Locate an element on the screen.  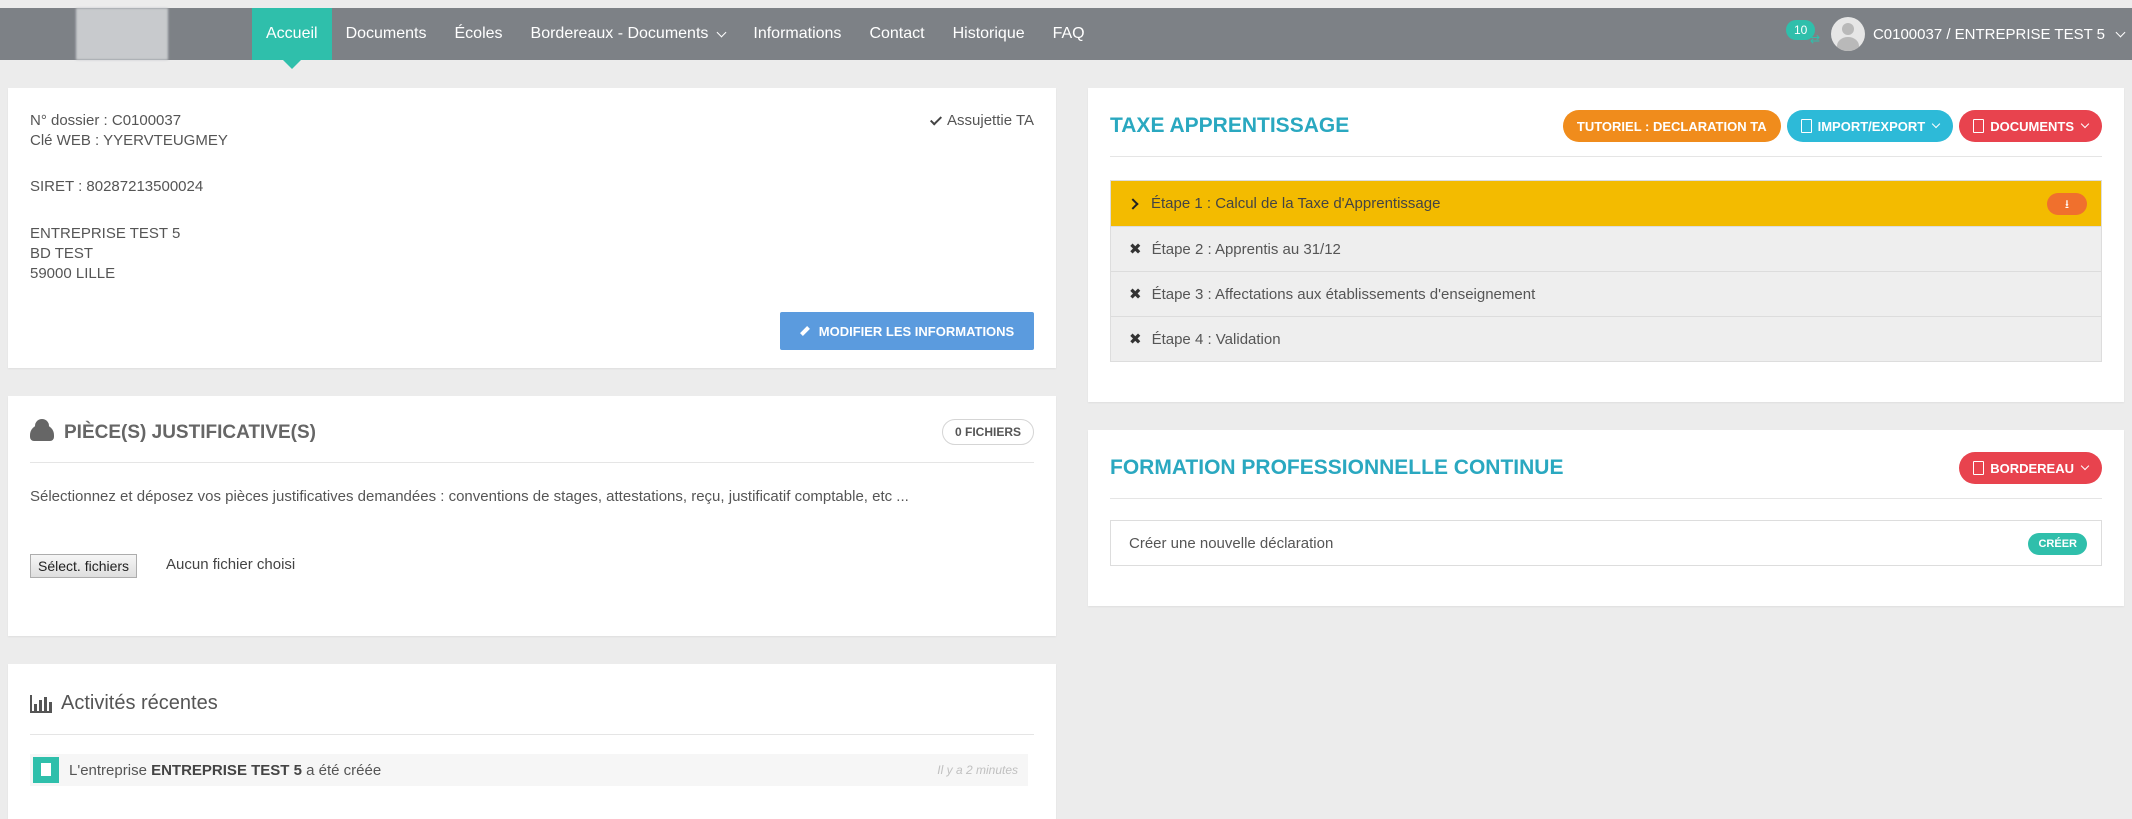
check-icon is located at coordinates (936, 119).